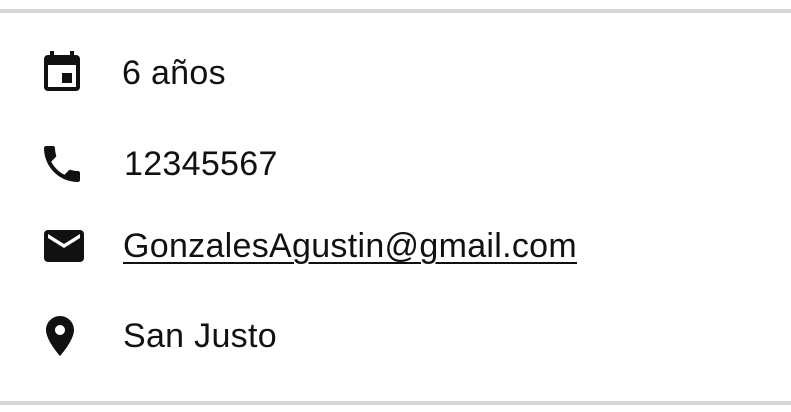 The width and height of the screenshot is (791, 412). Describe the element at coordinates (62, 164) in the screenshot. I see `phone-icon` at that location.